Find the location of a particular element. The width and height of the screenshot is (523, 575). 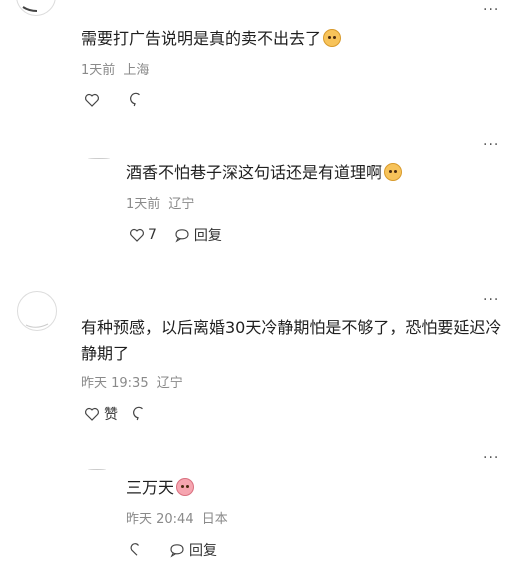

comment-text: 需要打广告说明是真的卖不出去了 is located at coordinates (211, 39).